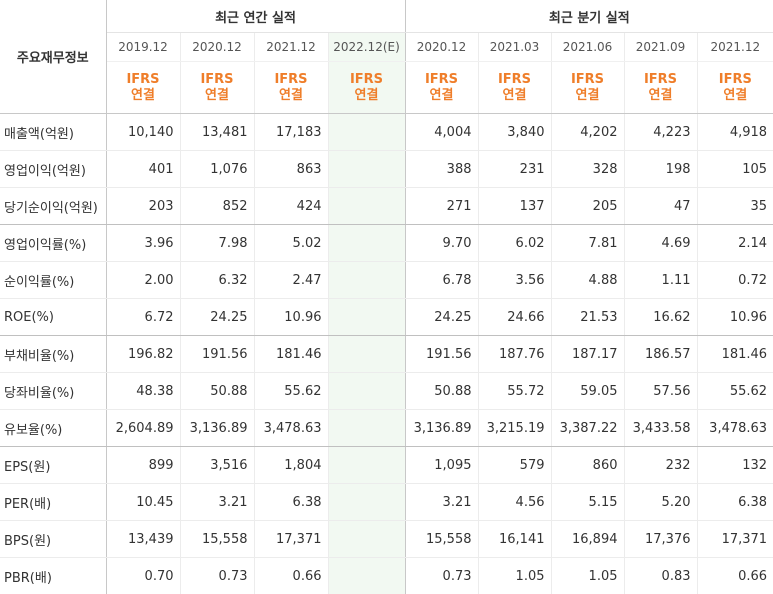 The image size is (773, 594). Describe the element at coordinates (143, 169) in the screenshot. I see `value-cell: 401` at that location.